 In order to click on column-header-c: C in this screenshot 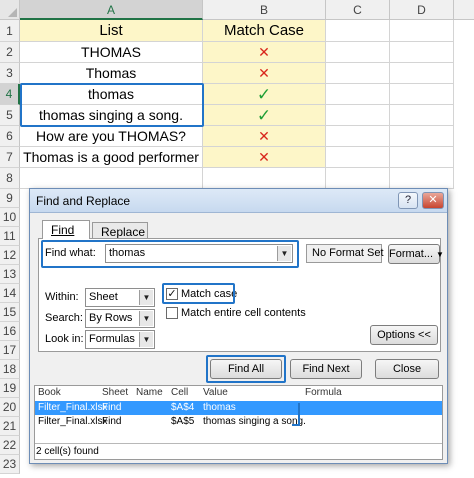, I will do `click(358, 10)`.